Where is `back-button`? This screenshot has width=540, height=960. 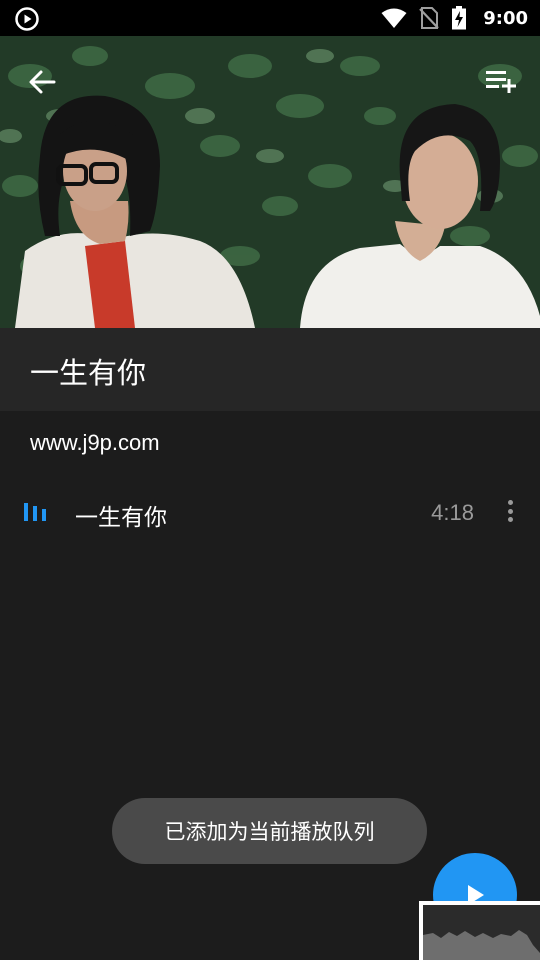
back-button is located at coordinates (42, 82).